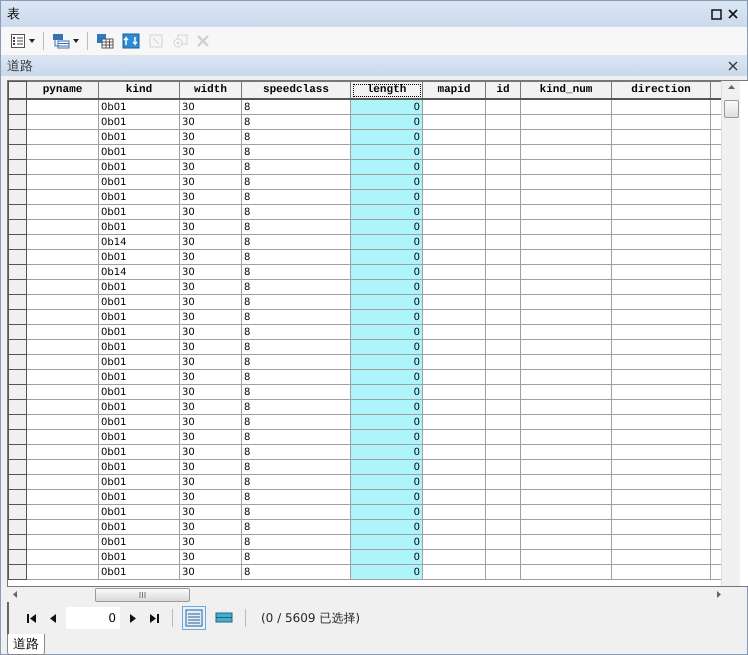  What do you see at coordinates (93, 618) in the screenshot?
I see `record-field: 0` at bounding box center [93, 618].